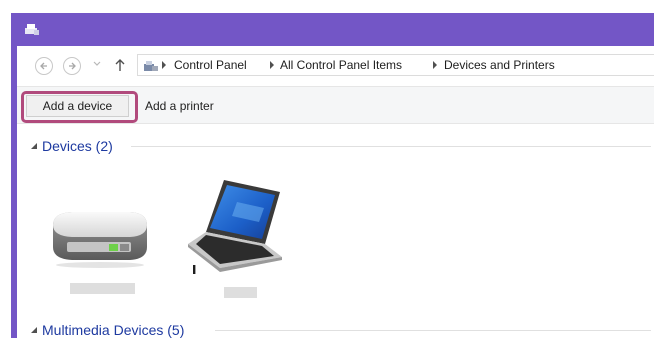  Describe the element at coordinates (100, 240) in the screenshot. I see `hard-drive-icon` at that location.